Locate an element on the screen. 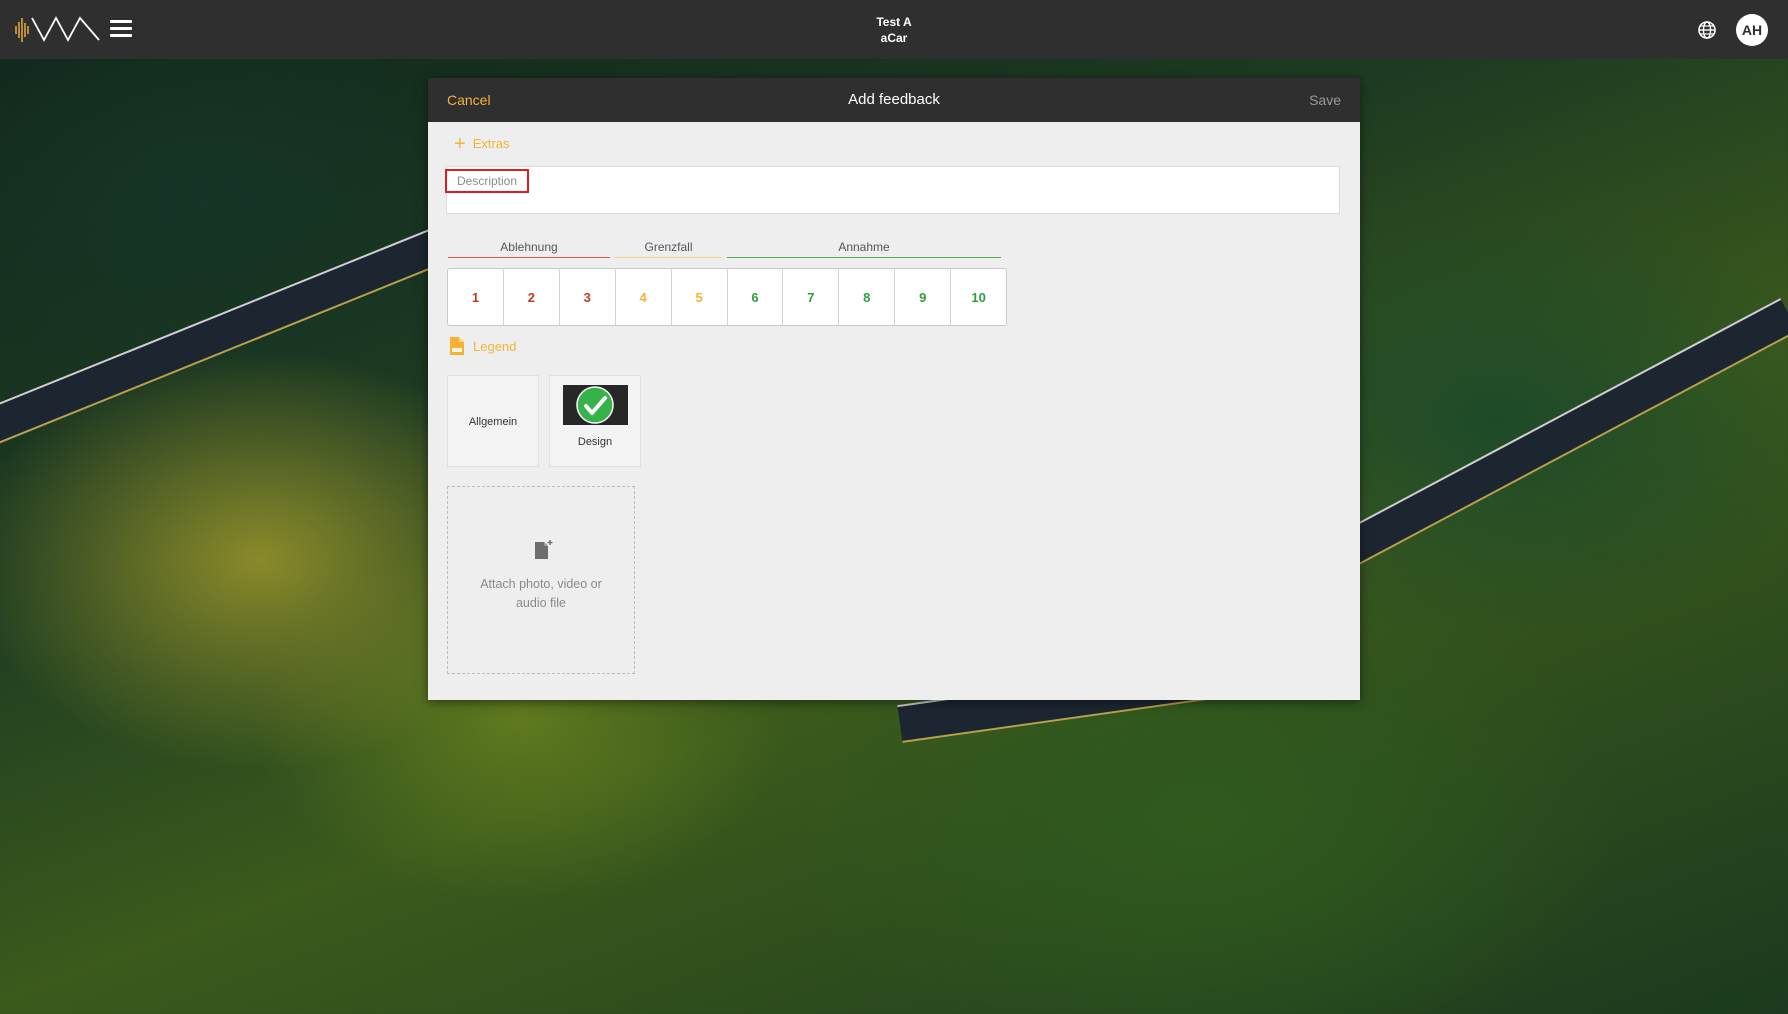  rating-scale-labels: Ablehnung Grenzfall Annahme is located at coordinates (728, 250).